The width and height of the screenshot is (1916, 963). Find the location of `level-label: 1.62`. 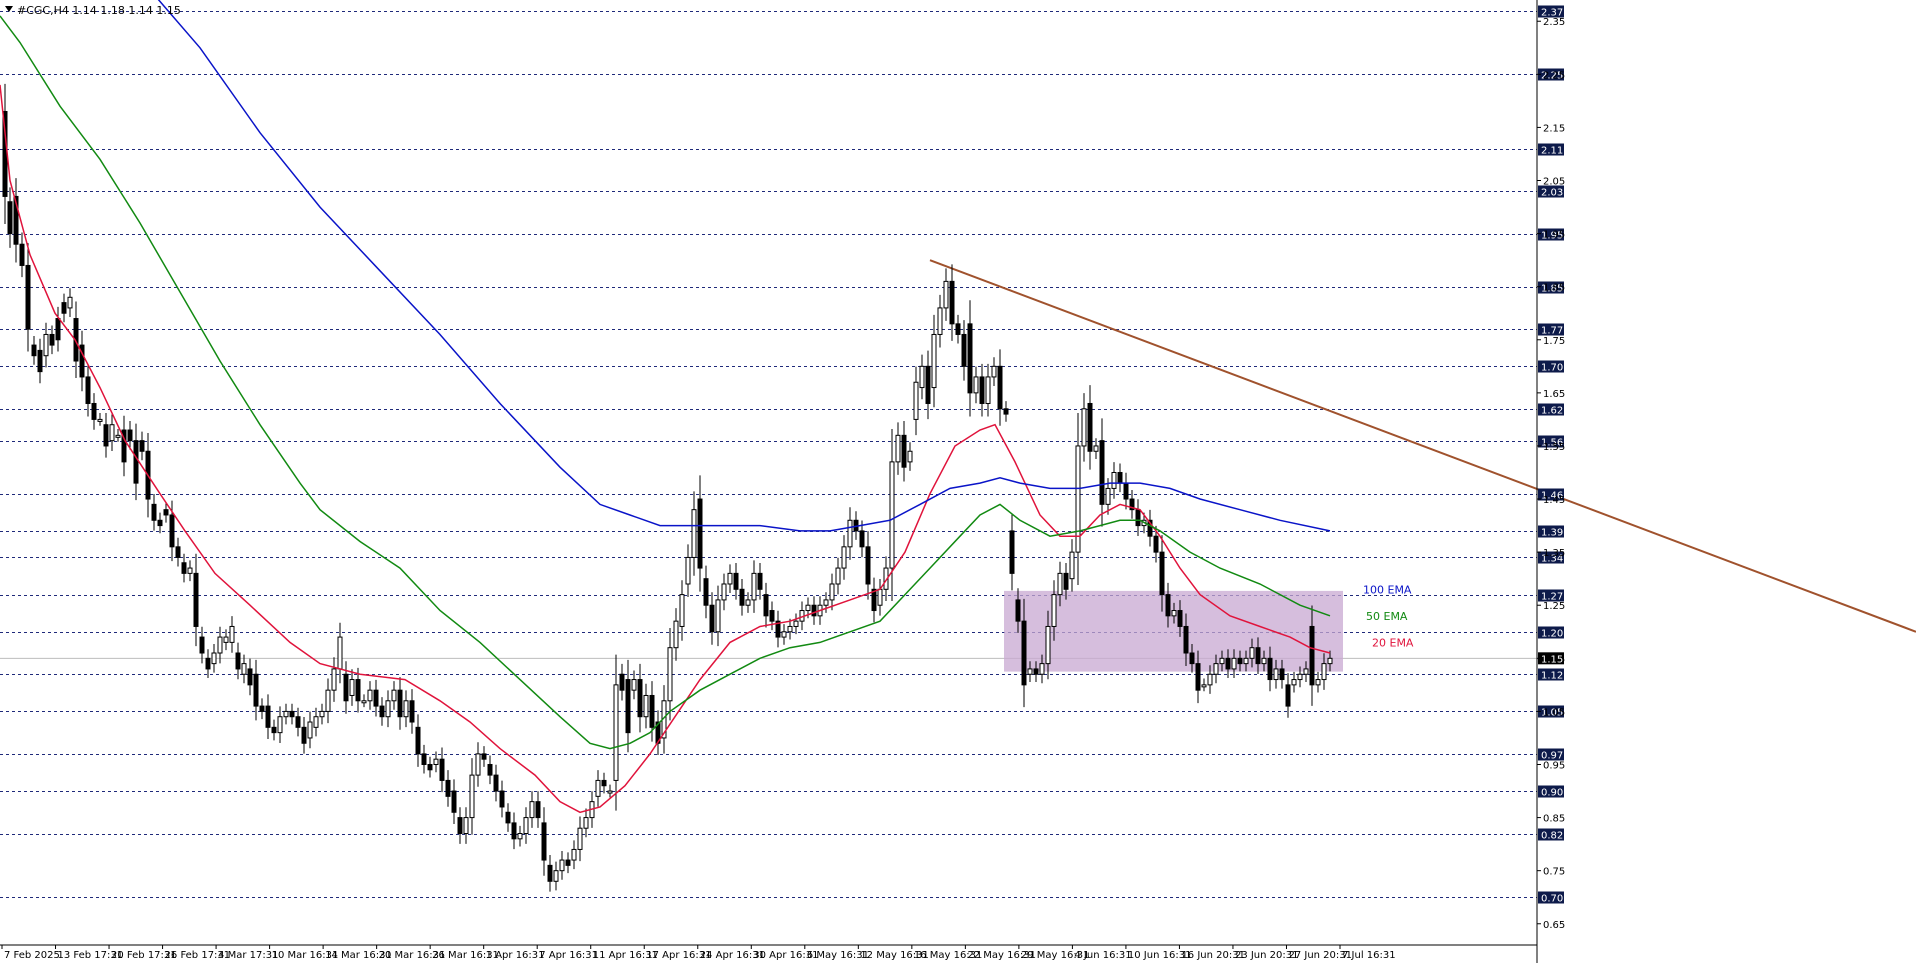

level-label: 1.62 is located at coordinates (1552, 411).